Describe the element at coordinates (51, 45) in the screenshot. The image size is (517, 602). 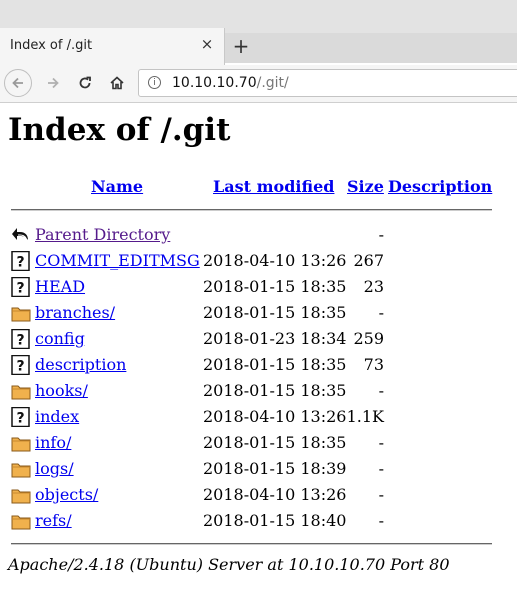
I see `tab-title: Index of /.git` at that location.